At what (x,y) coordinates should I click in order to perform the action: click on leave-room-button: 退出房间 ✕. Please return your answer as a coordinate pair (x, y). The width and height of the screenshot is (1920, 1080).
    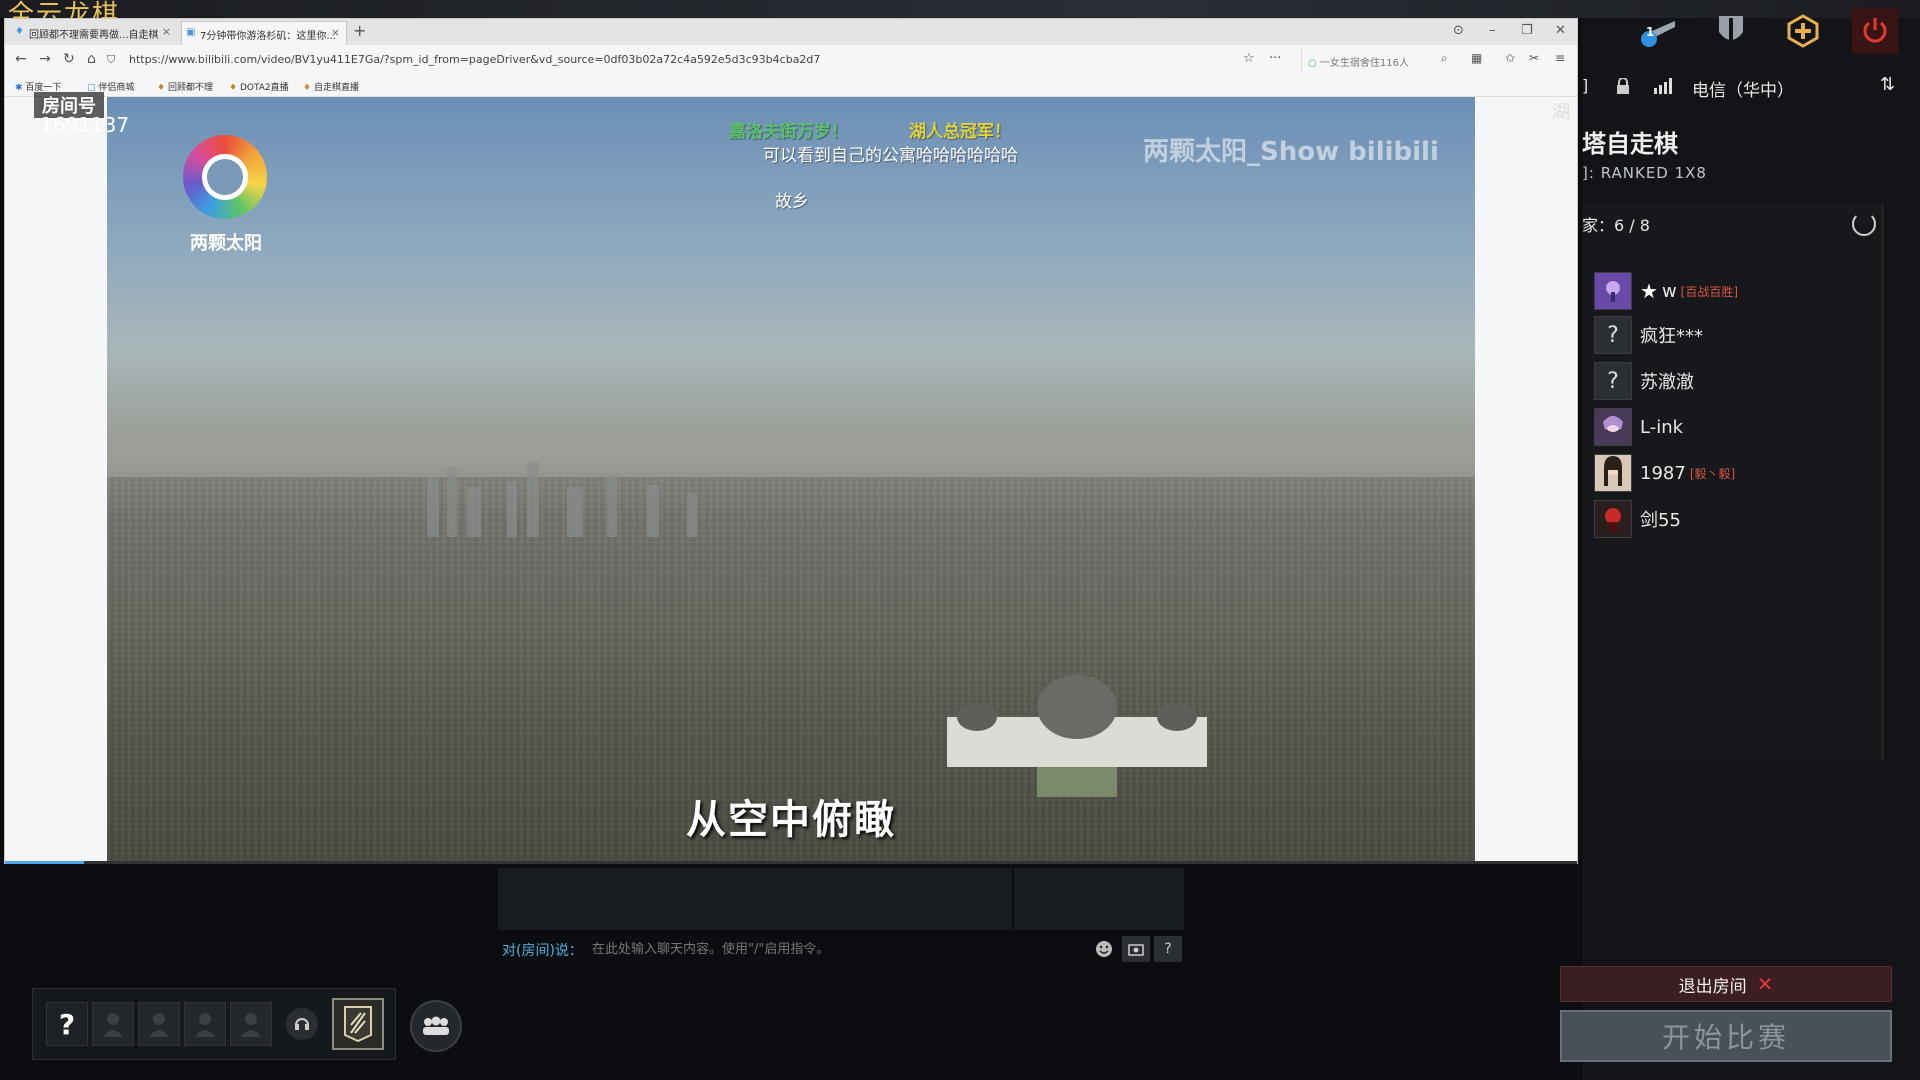
    Looking at the image, I should click on (1726, 984).